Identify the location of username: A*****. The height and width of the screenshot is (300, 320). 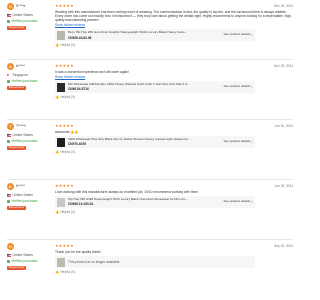
(20, 66).